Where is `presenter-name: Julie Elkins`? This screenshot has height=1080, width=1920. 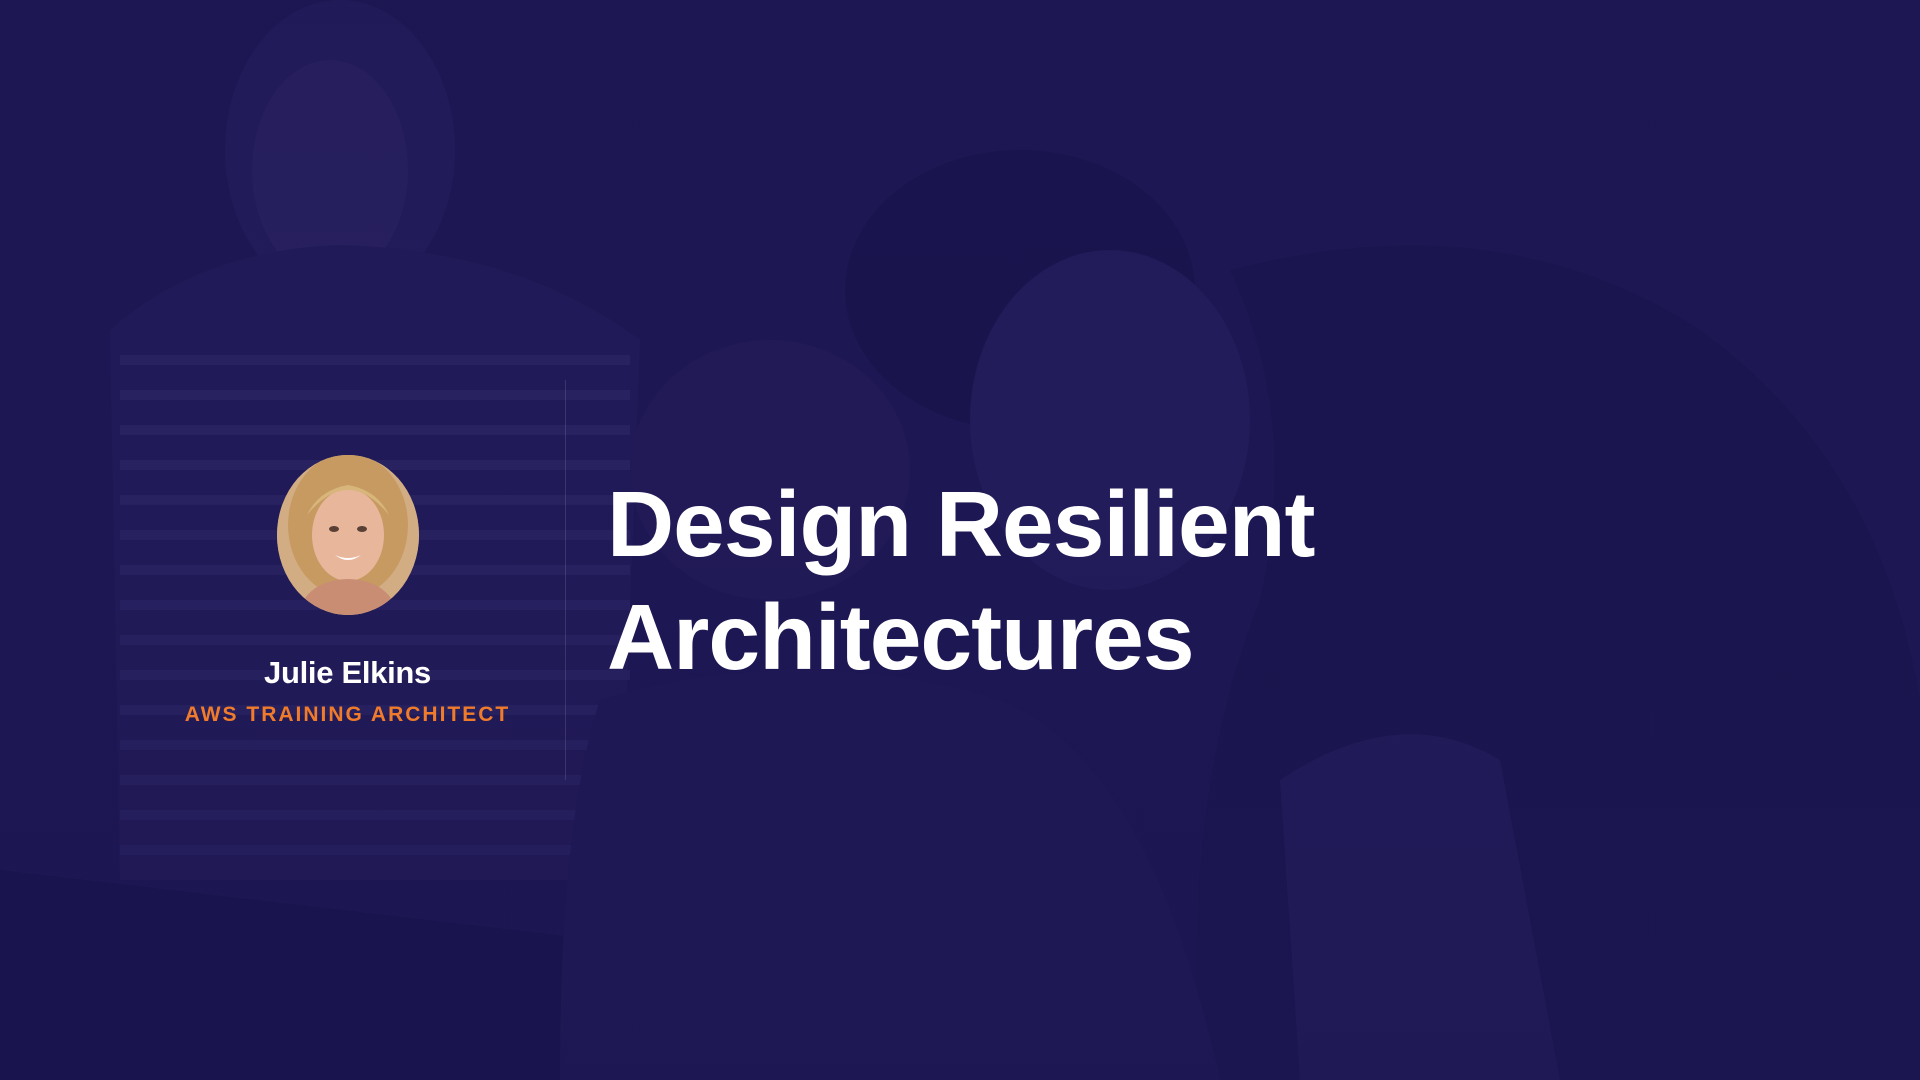 presenter-name: Julie Elkins is located at coordinates (347, 672).